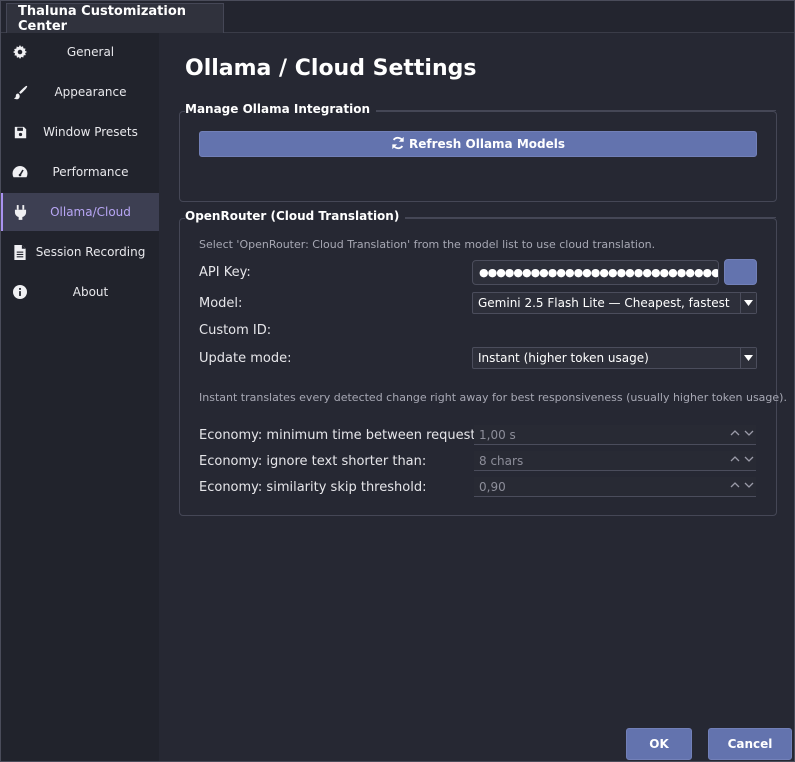  Describe the element at coordinates (750, 744) in the screenshot. I see `cancel-button: Cancel` at that location.